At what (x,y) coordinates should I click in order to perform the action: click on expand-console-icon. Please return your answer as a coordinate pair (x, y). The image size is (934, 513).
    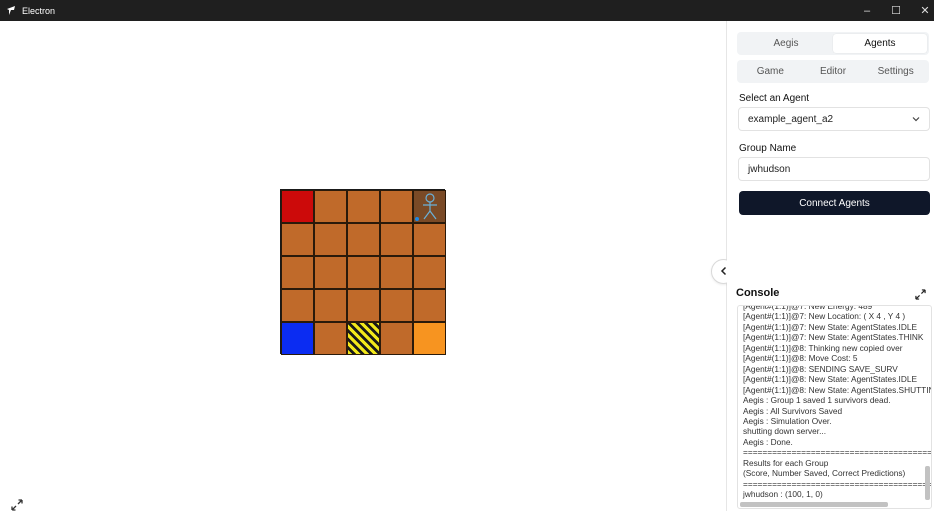
    Looking at the image, I should click on (920, 294).